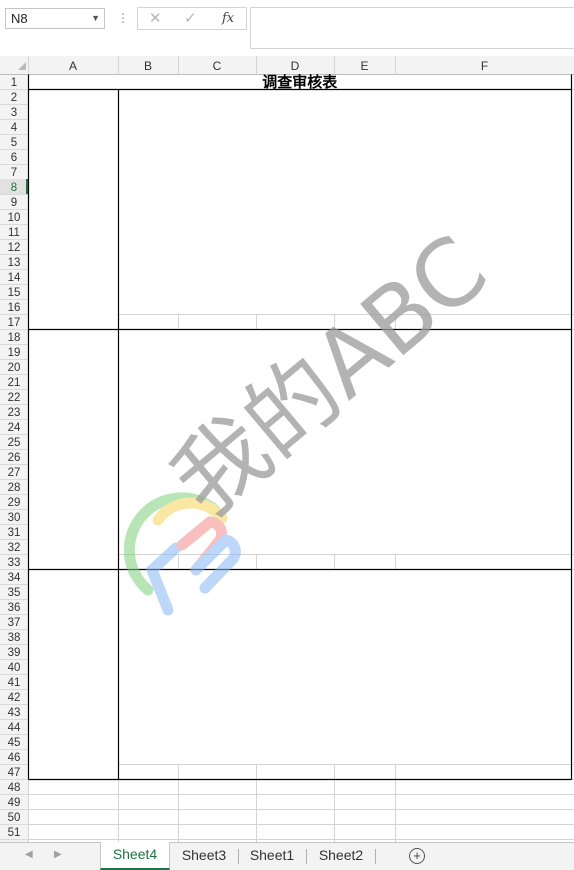 The height and width of the screenshot is (870, 574). Describe the element at coordinates (14, 518) in the screenshot. I see `row-header-30: 30` at that location.